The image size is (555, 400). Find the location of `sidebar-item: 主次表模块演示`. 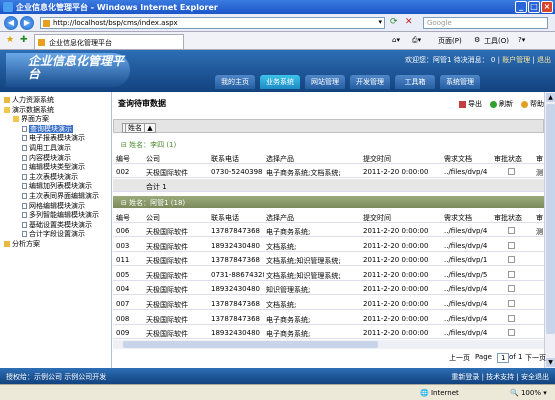

sidebar-item: 主次表模块演示 is located at coordinates (50, 177).